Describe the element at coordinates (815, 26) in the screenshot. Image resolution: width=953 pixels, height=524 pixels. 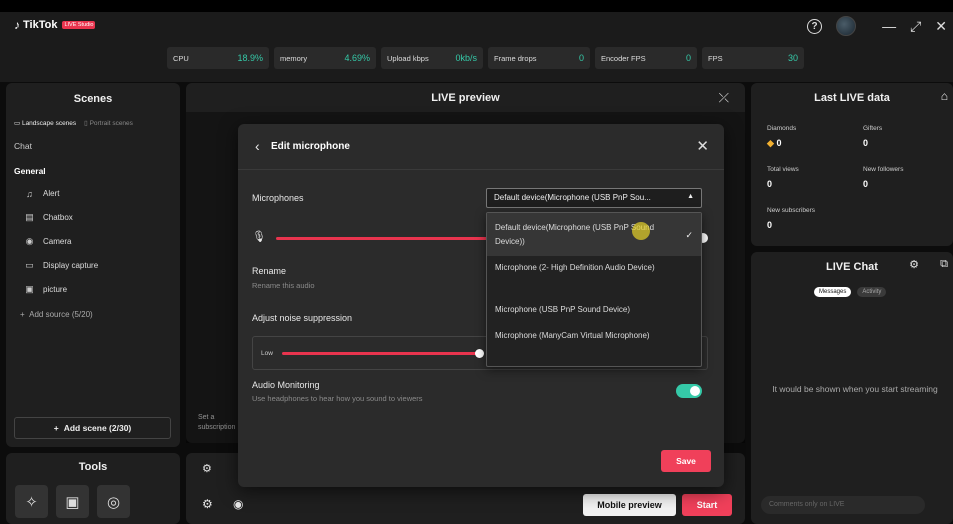
I see `help-icon: ?` at that location.